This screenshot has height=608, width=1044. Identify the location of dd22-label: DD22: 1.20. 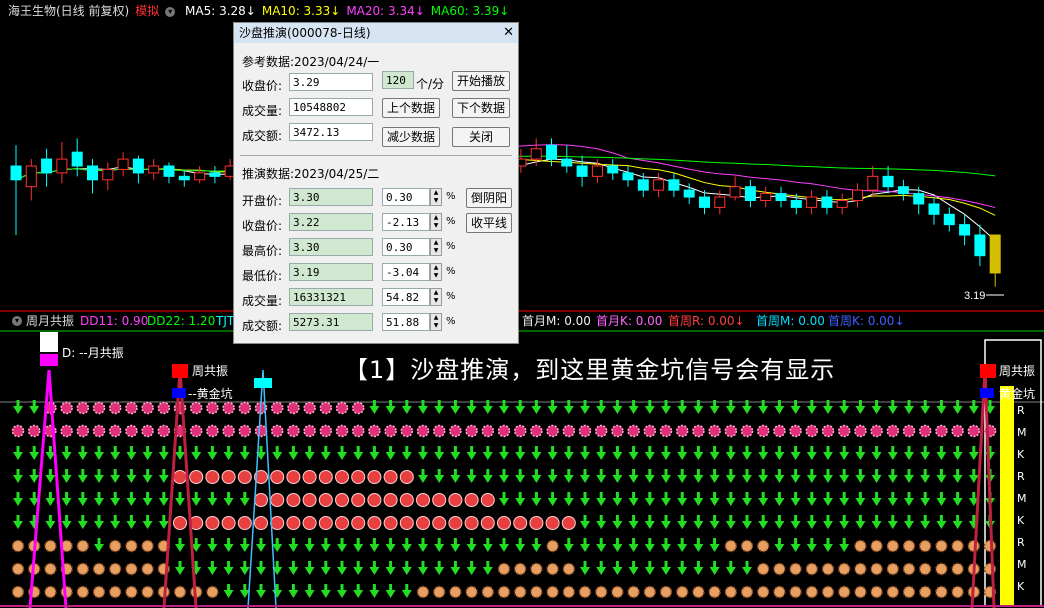
(181, 321).